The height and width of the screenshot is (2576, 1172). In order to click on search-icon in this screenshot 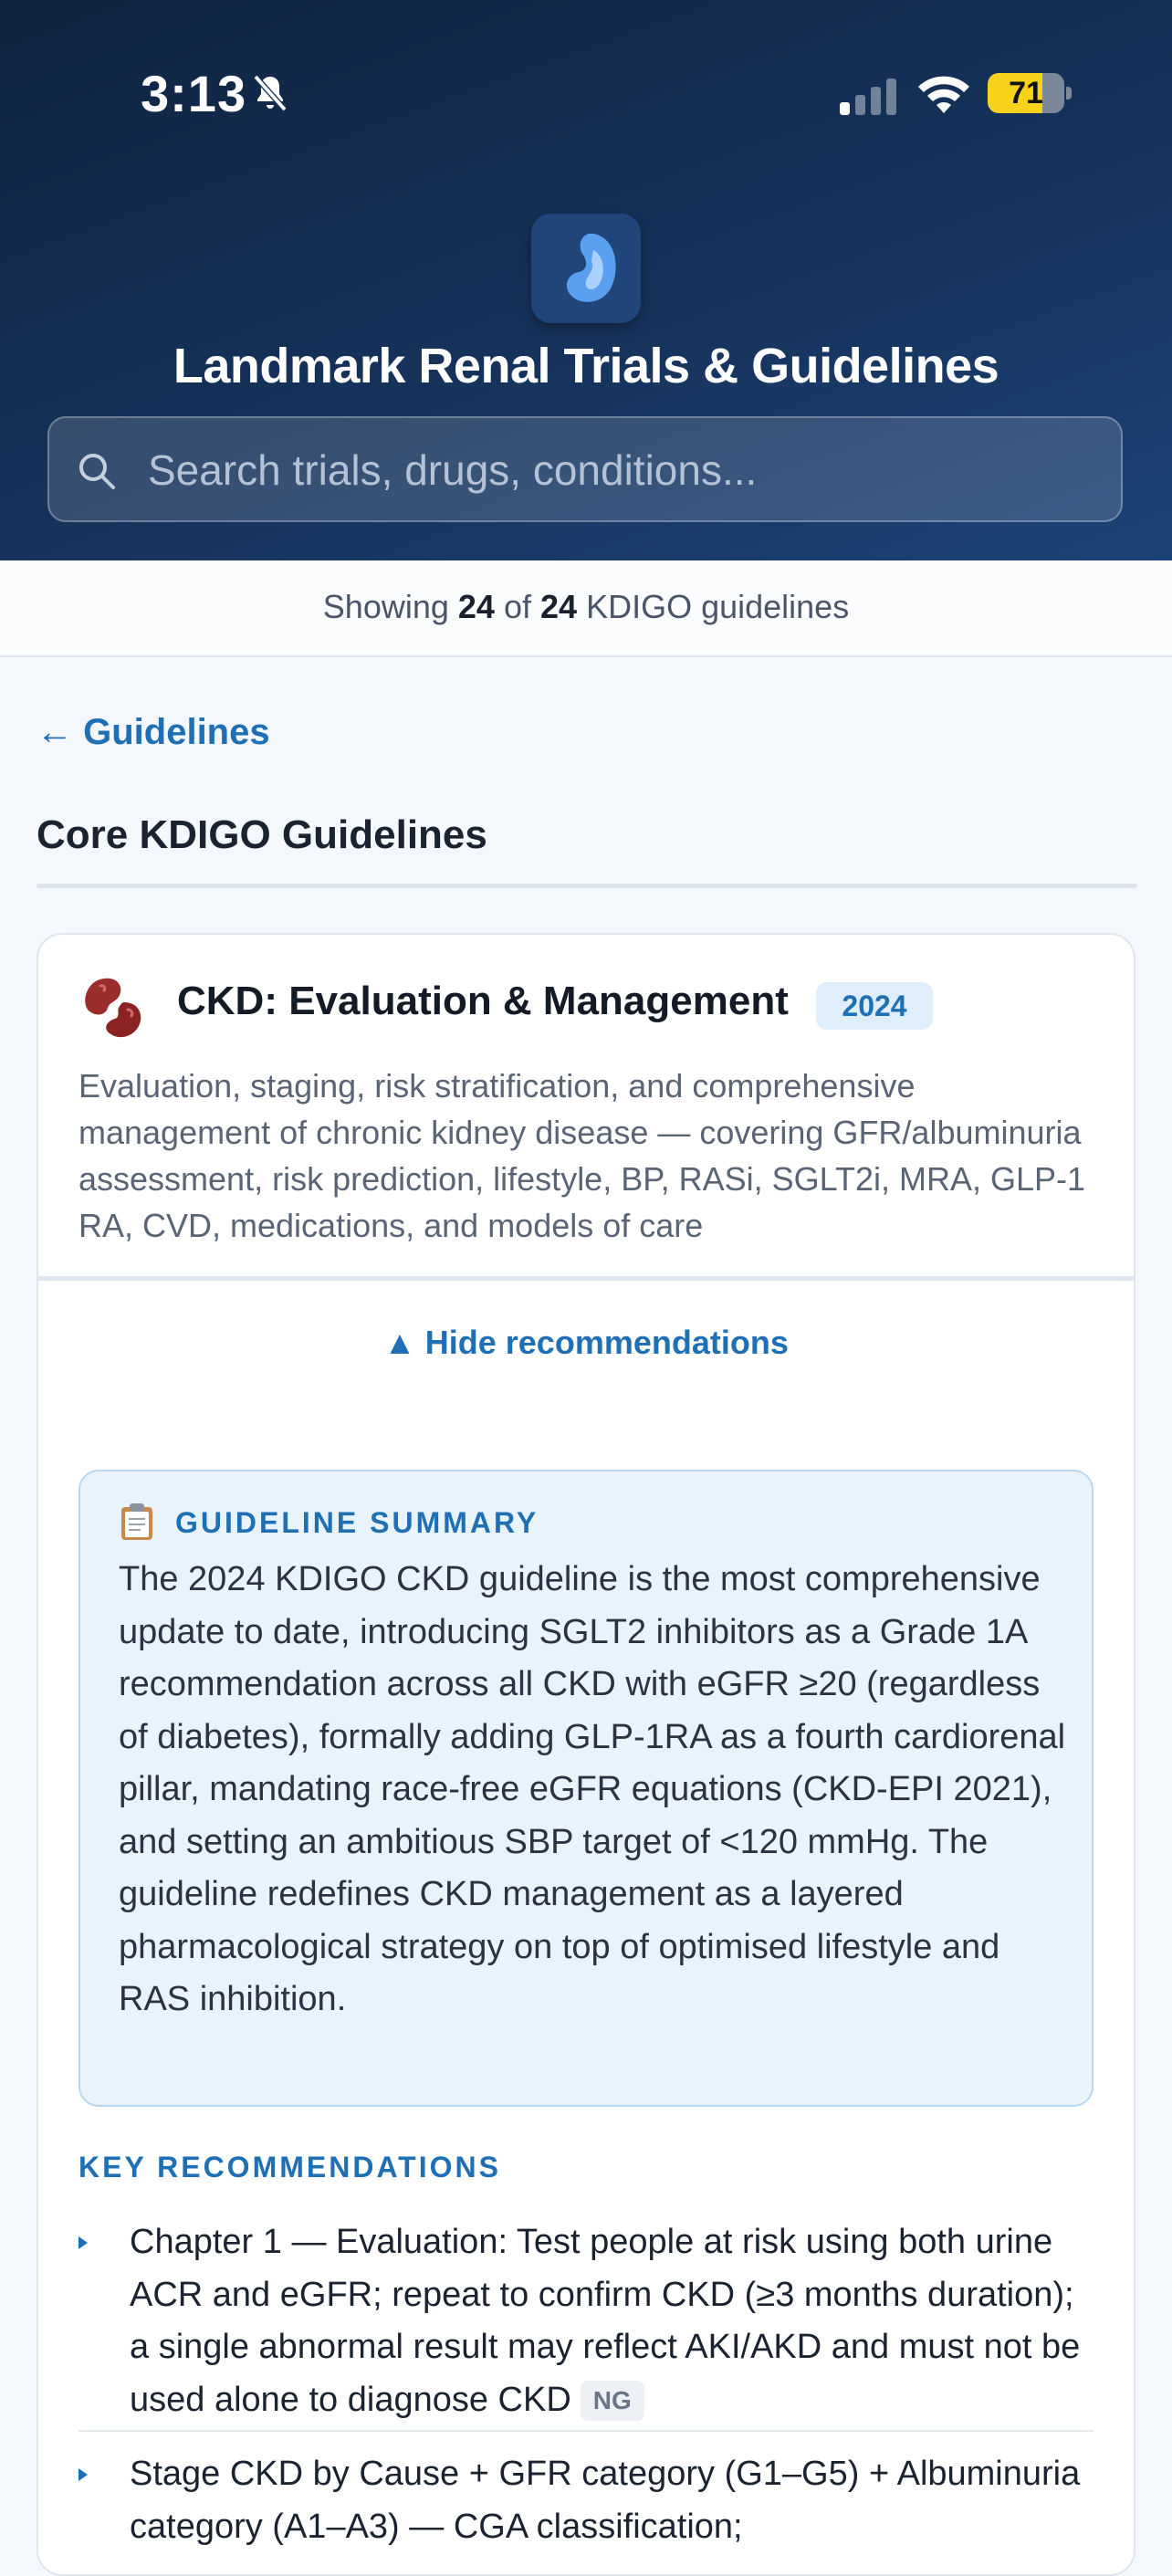, I will do `click(97, 472)`.